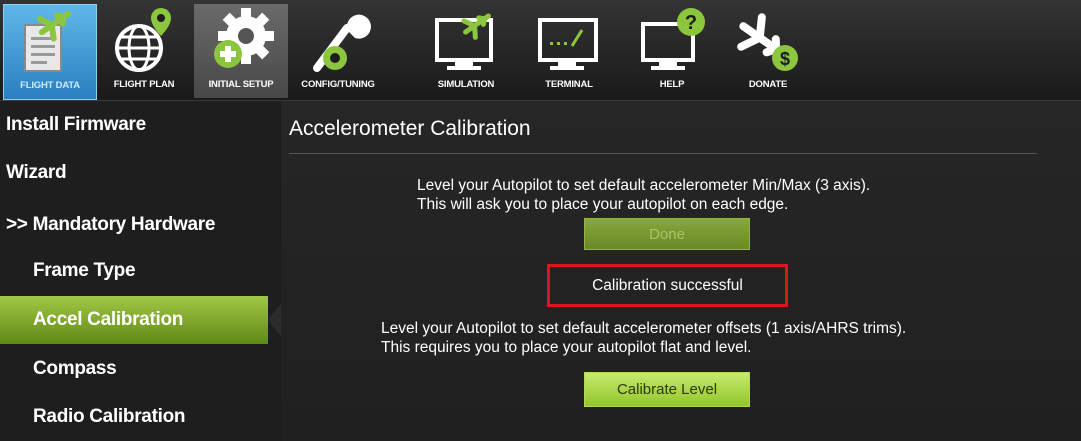  What do you see at coordinates (768, 84) in the screenshot?
I see `toolbar-label: DONATE` at bounding box center [768, 84].